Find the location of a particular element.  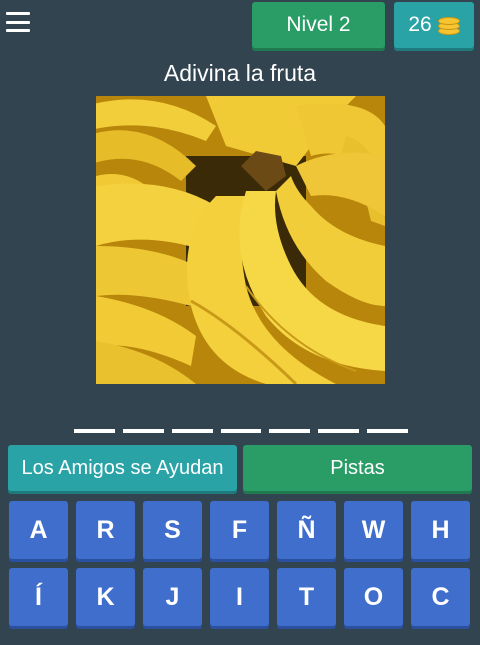

level-label: Nivel 2 is located at coordinates (318, 24).